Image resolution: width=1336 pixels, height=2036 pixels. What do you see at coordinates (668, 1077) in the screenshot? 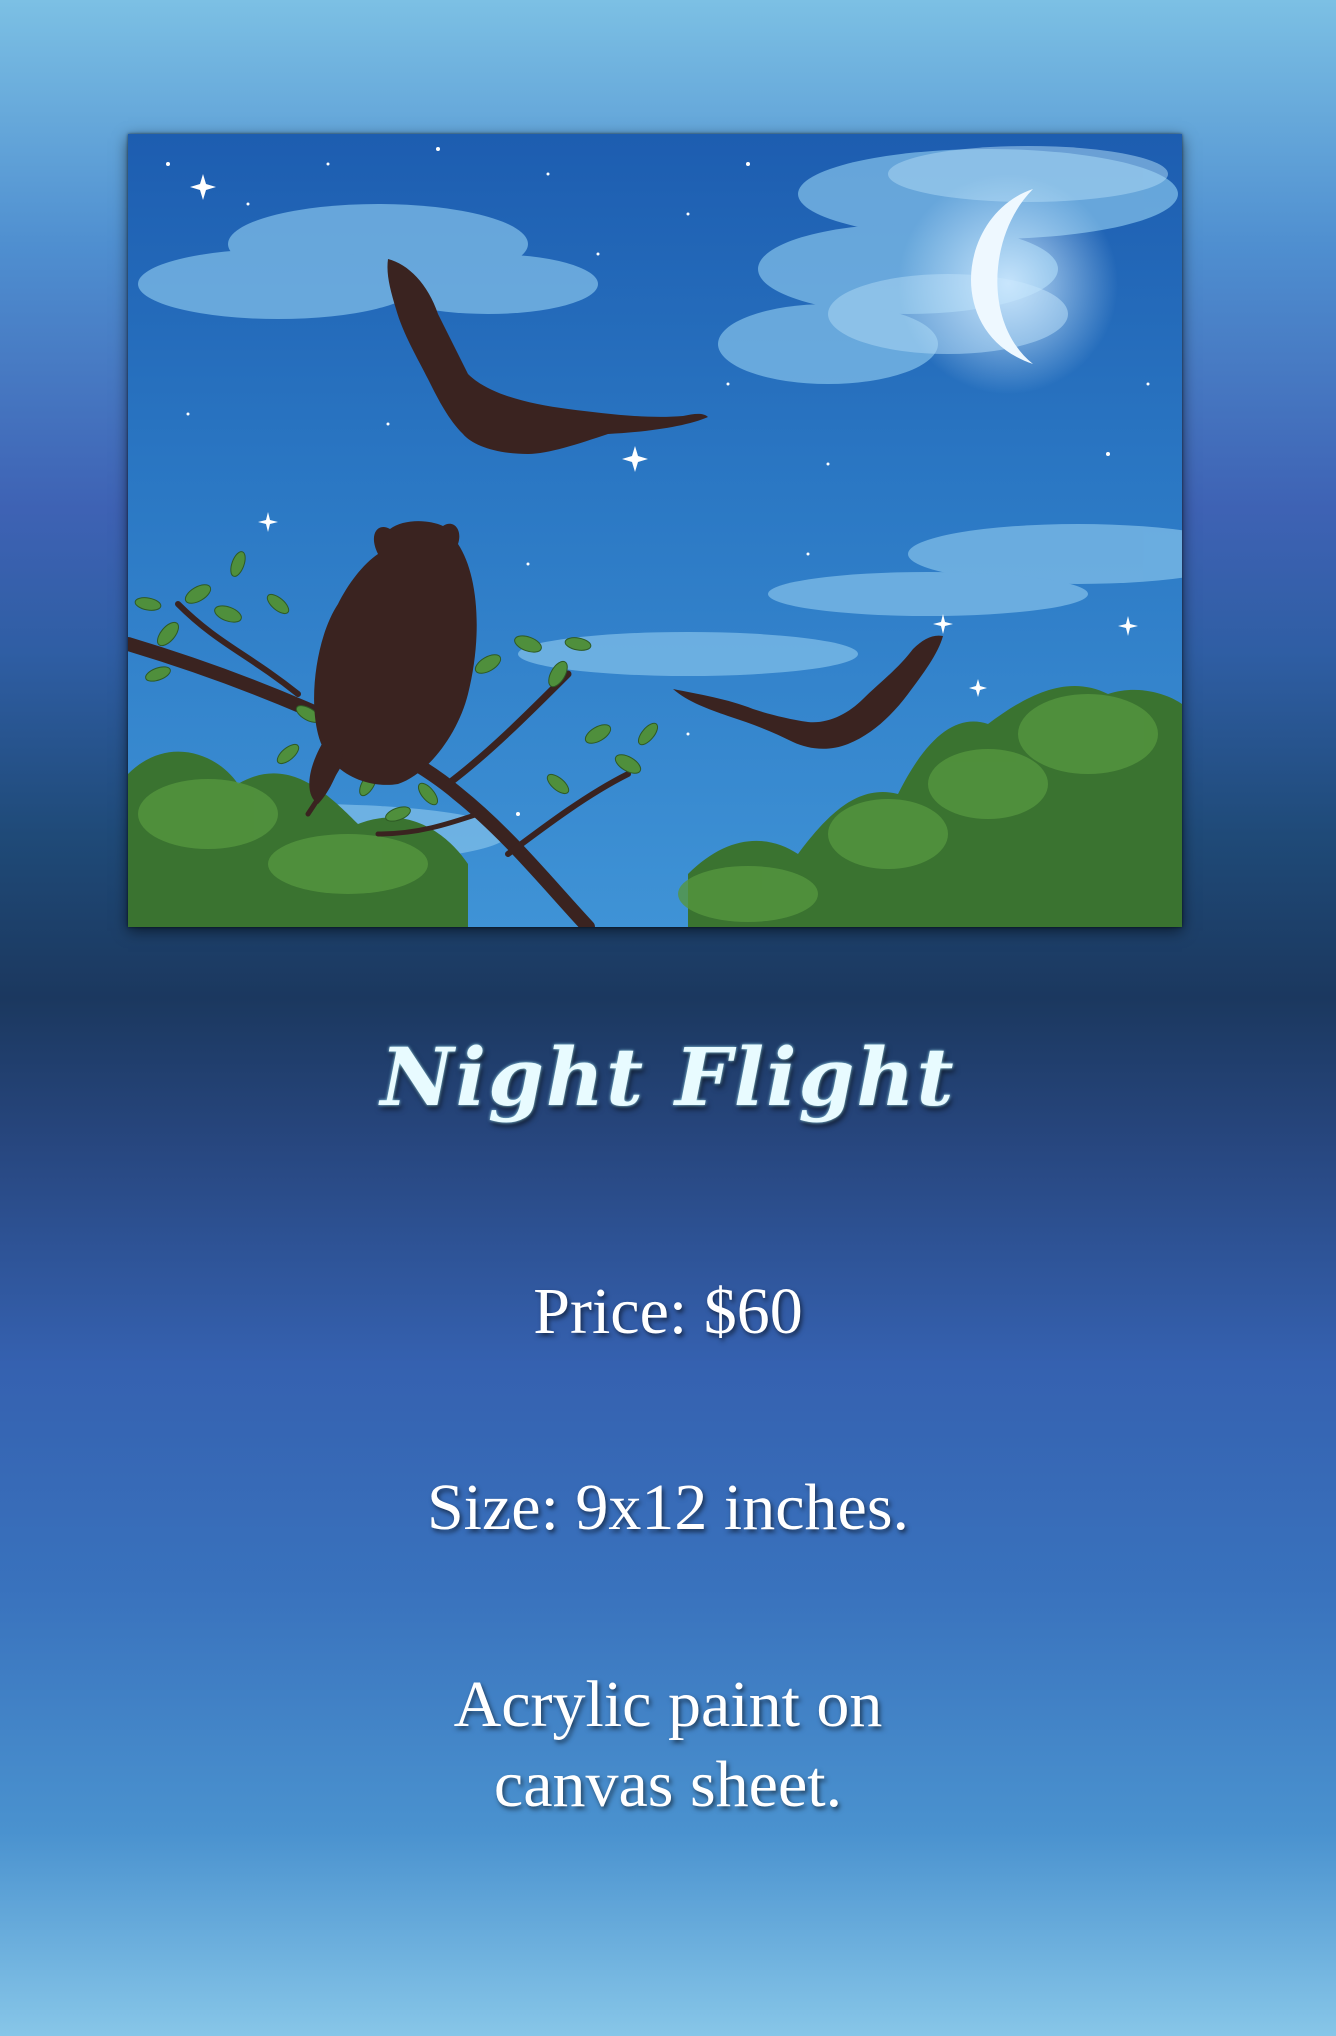
I see `artwork-title: Night Flight` at bounding box center [668, 1077].